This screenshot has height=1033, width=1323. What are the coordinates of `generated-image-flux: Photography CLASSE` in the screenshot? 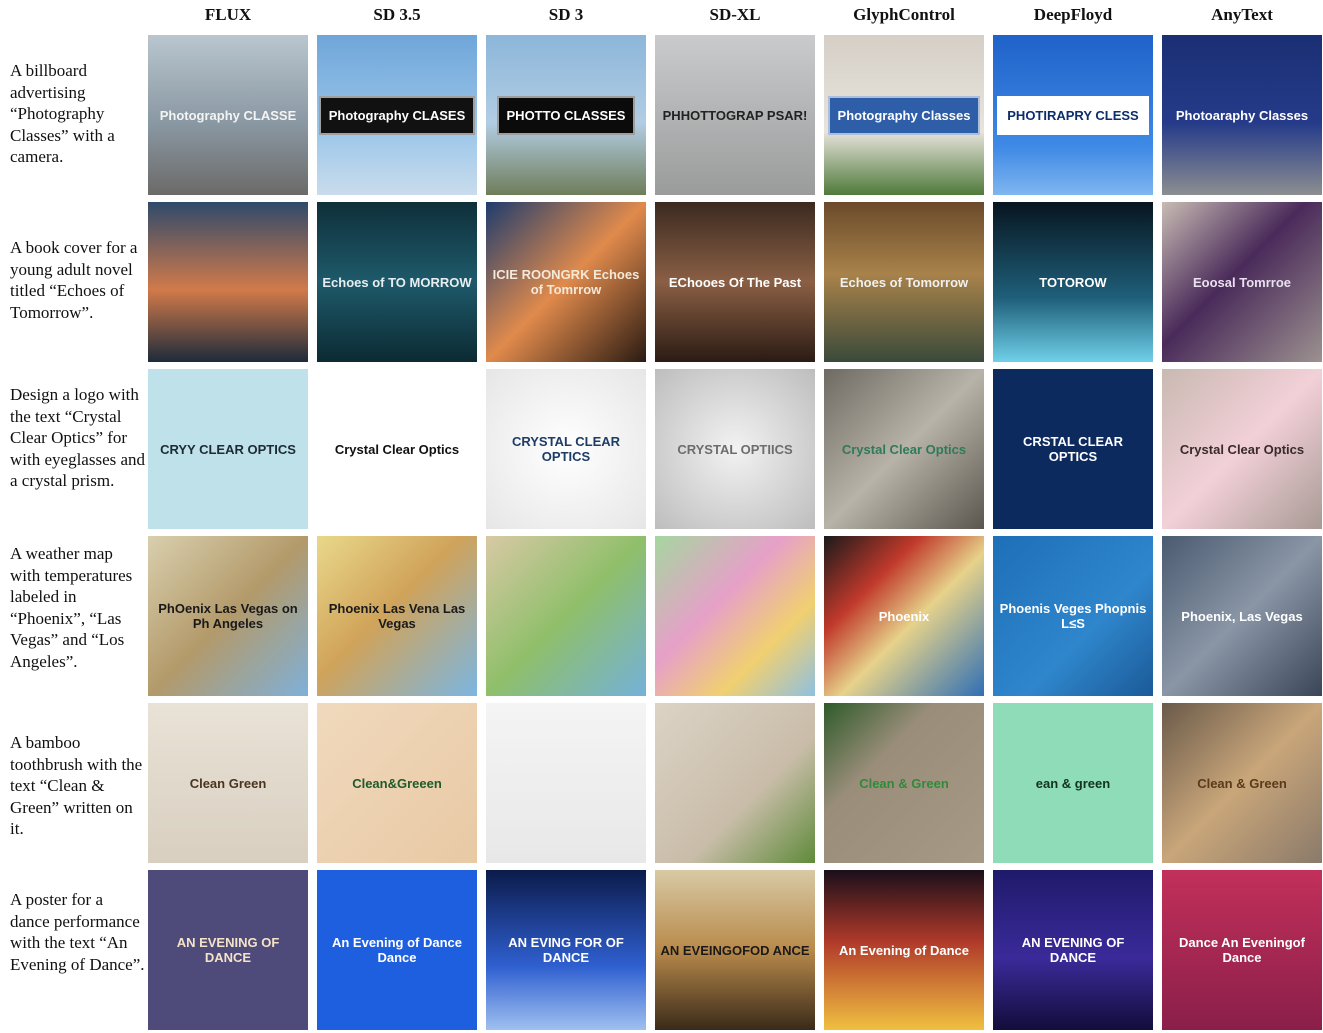 It's located at (228, 115).